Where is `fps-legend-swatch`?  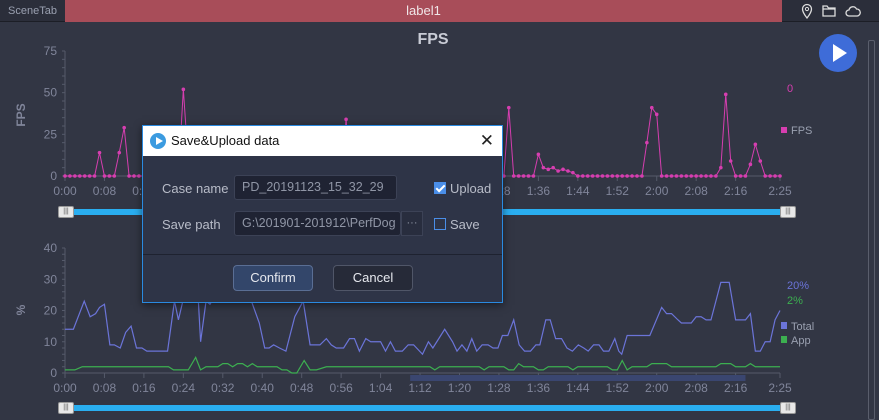
fps-legend-swatch is located at coordinates (784, 130).